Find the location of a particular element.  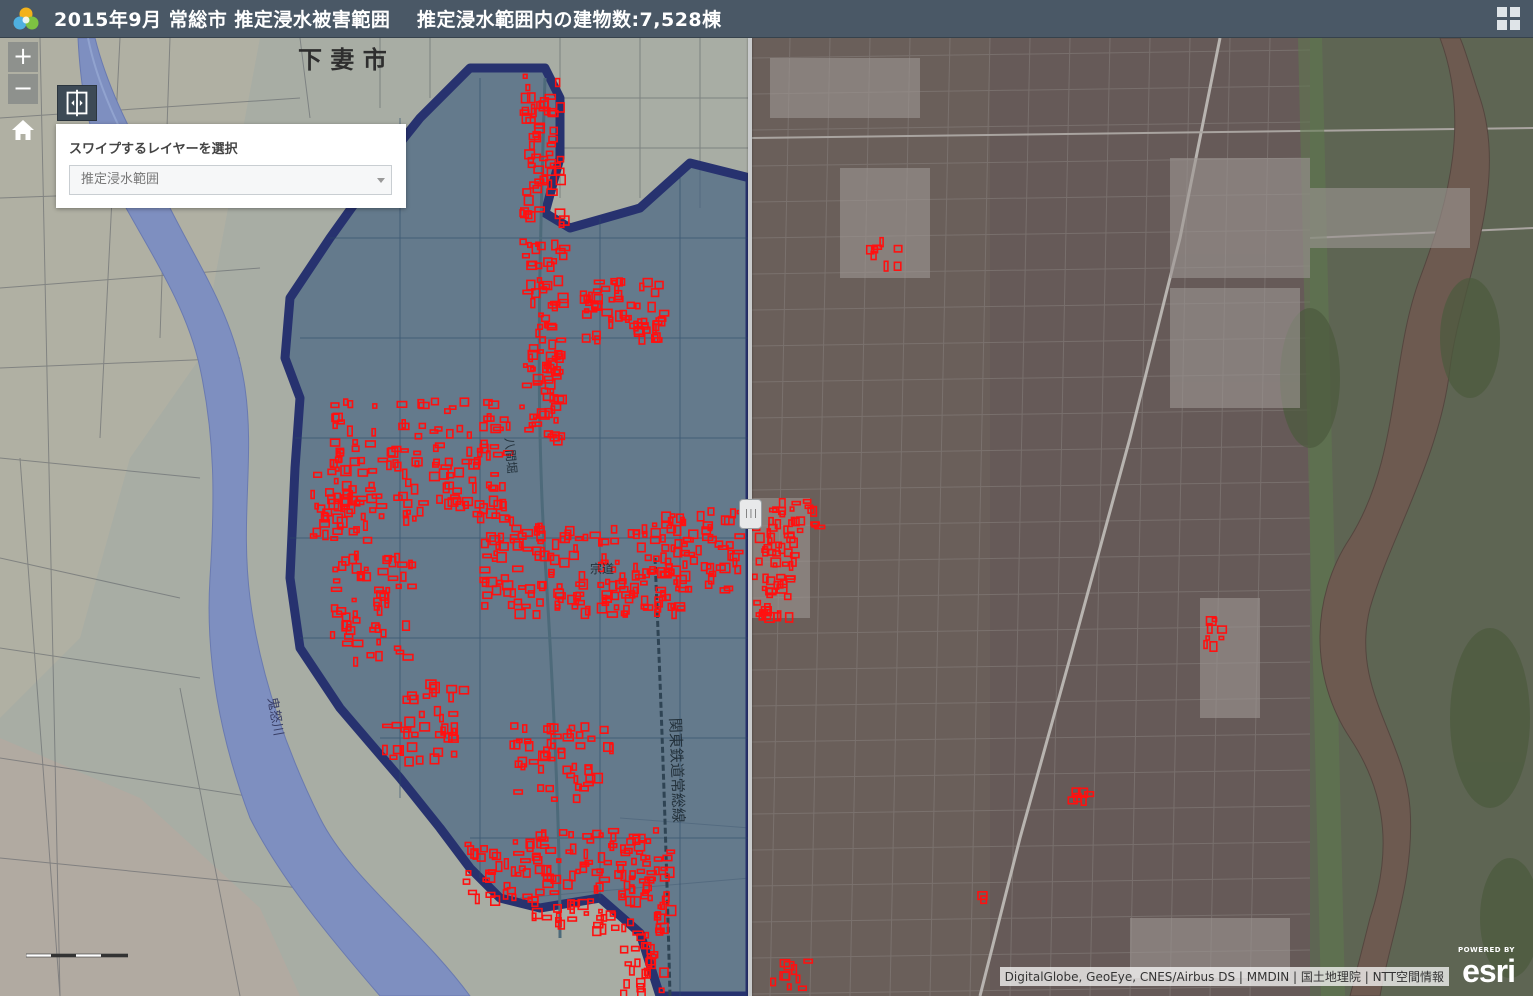

grid-apps-icon is located at coordinates (1509, 19).